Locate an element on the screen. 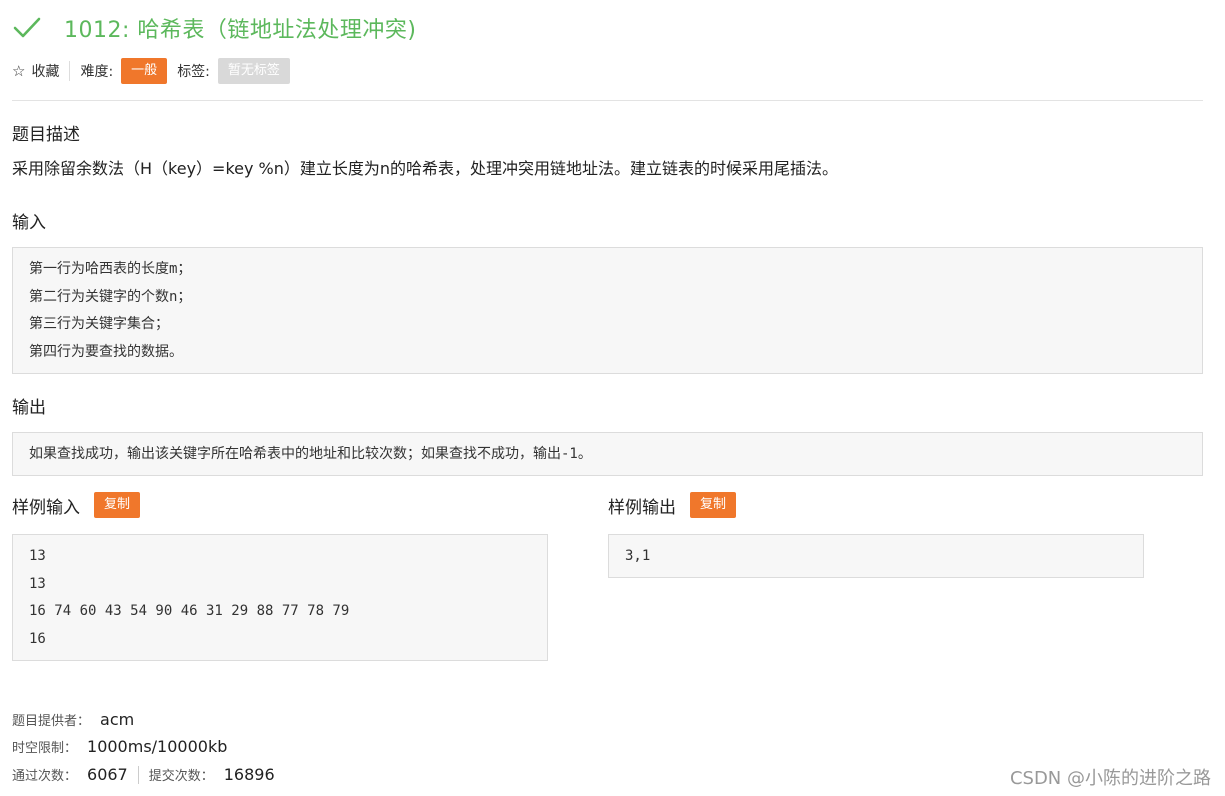 The image size is (1225, 796). provider-label: 题目提供者： is located at coordinates (51, 721).